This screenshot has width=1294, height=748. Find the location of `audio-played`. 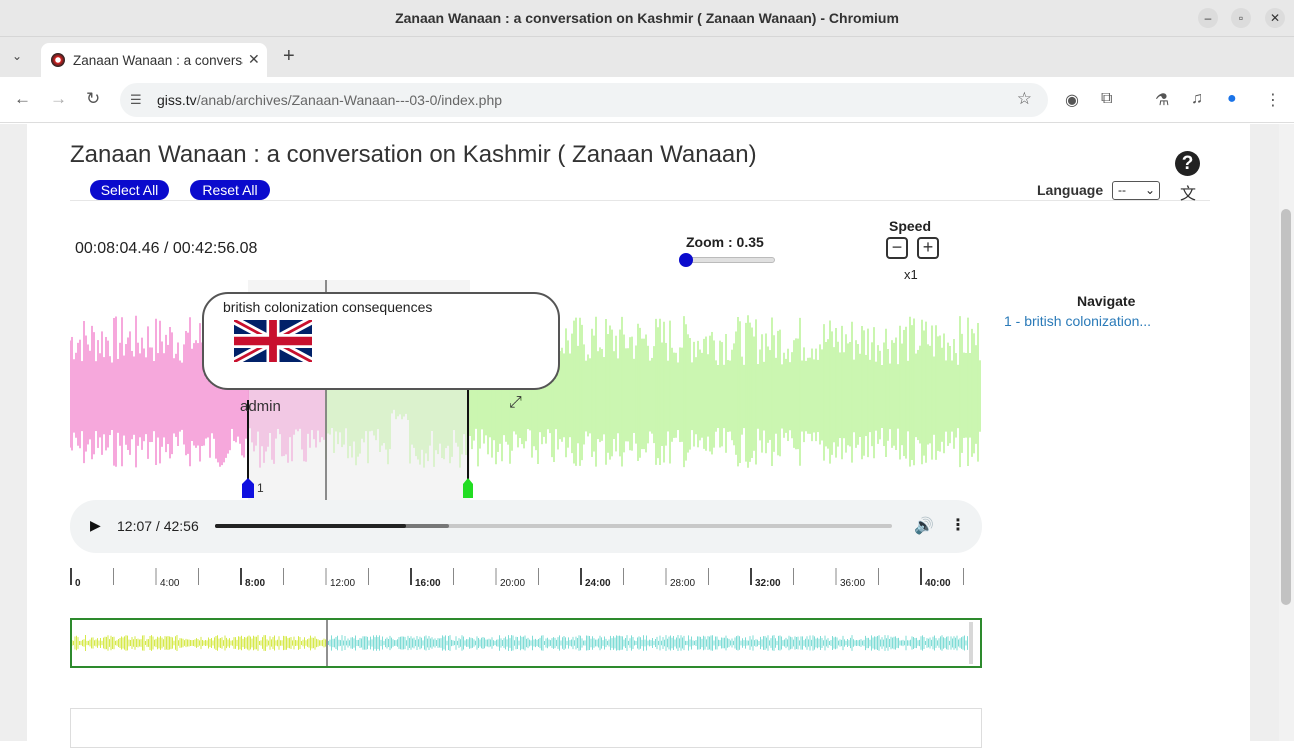

audio-played is located at coordinates (310, 526).